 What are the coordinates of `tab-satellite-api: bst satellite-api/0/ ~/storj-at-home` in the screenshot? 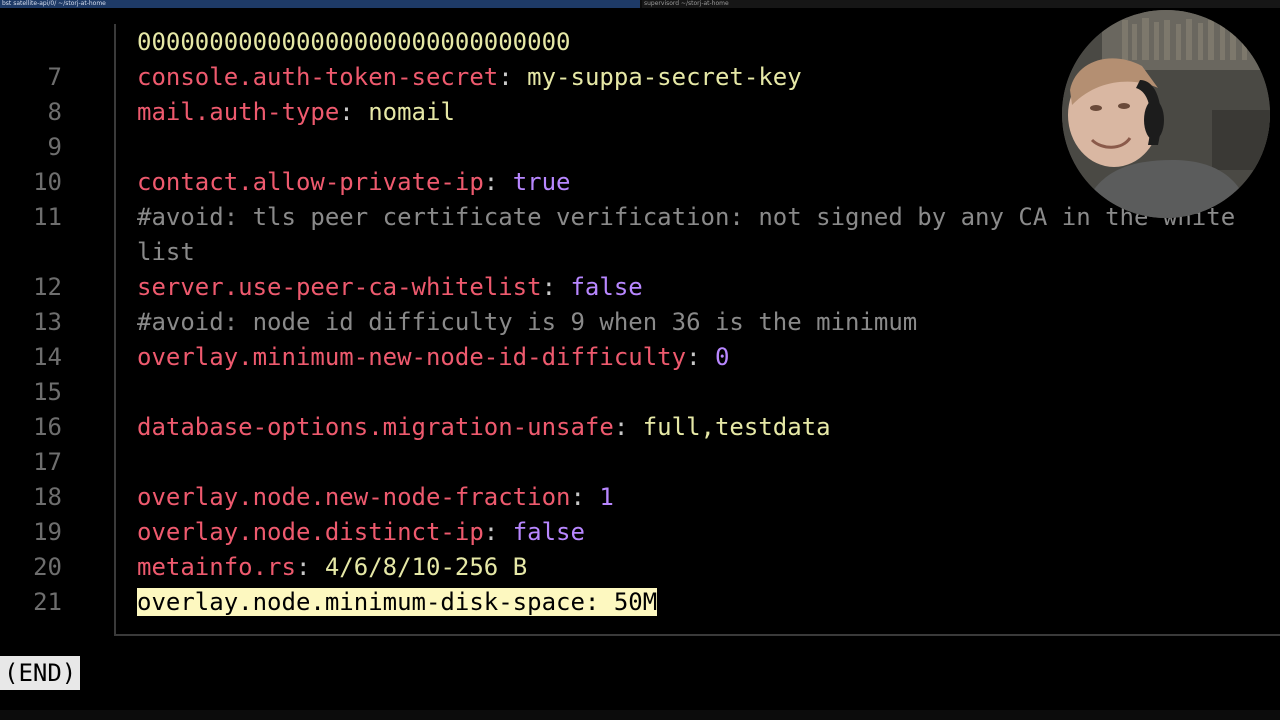 It's located at (320, 4).